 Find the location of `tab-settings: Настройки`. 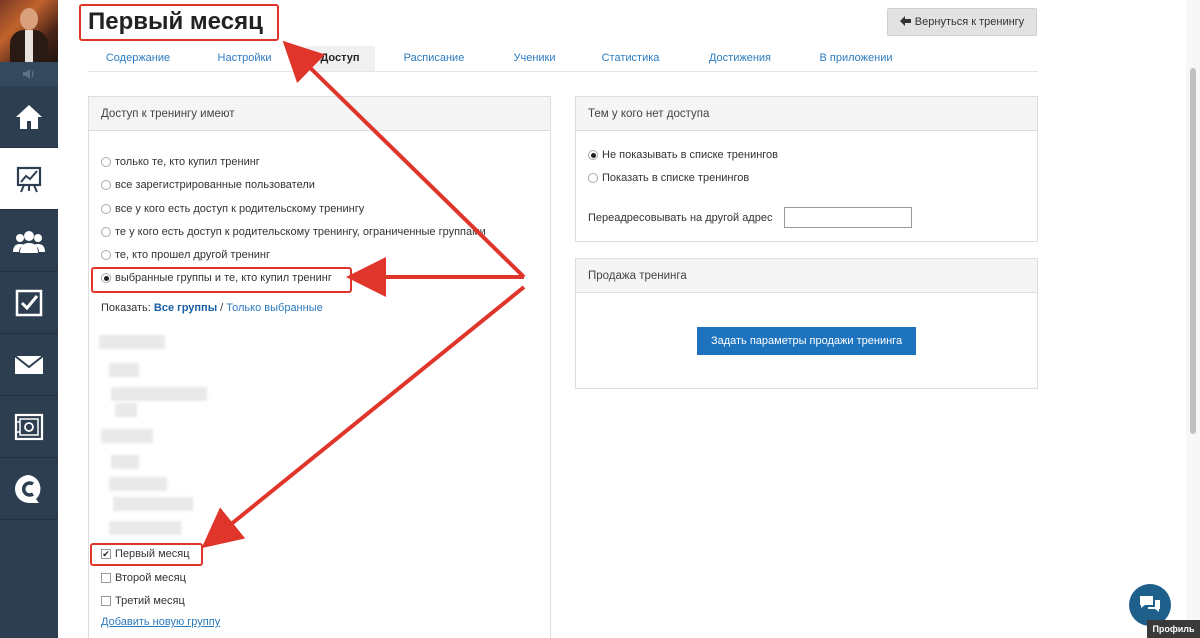

tab-settings: Настройки is located at coordinates (244, 58).